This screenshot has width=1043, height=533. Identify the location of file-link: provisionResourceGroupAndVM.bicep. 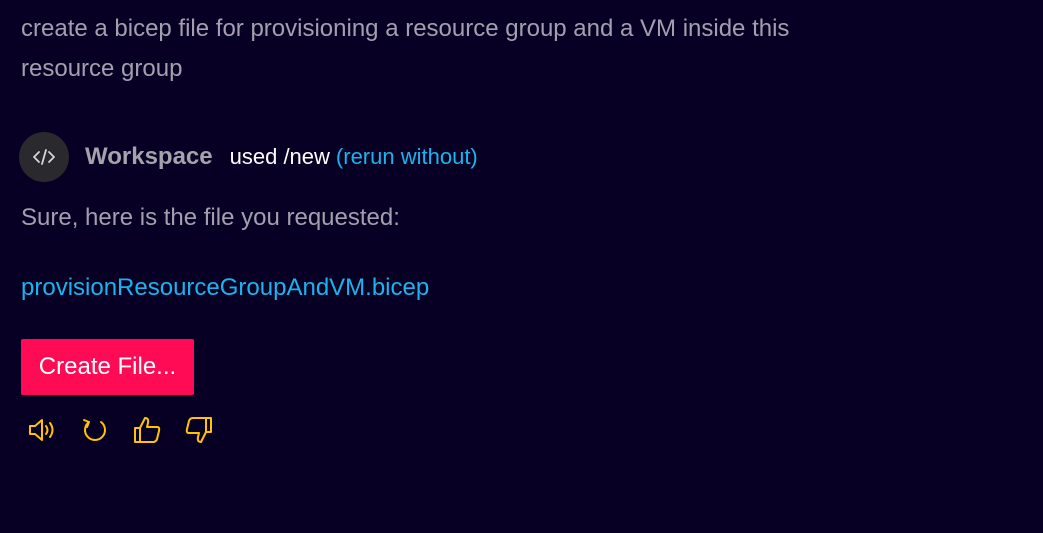
(225, 288).